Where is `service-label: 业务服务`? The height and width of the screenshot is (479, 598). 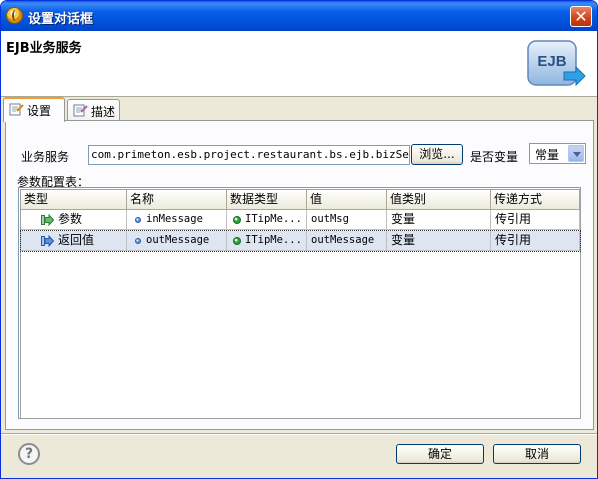
service-label: 业务服务 is located at coordinates (45, 157).